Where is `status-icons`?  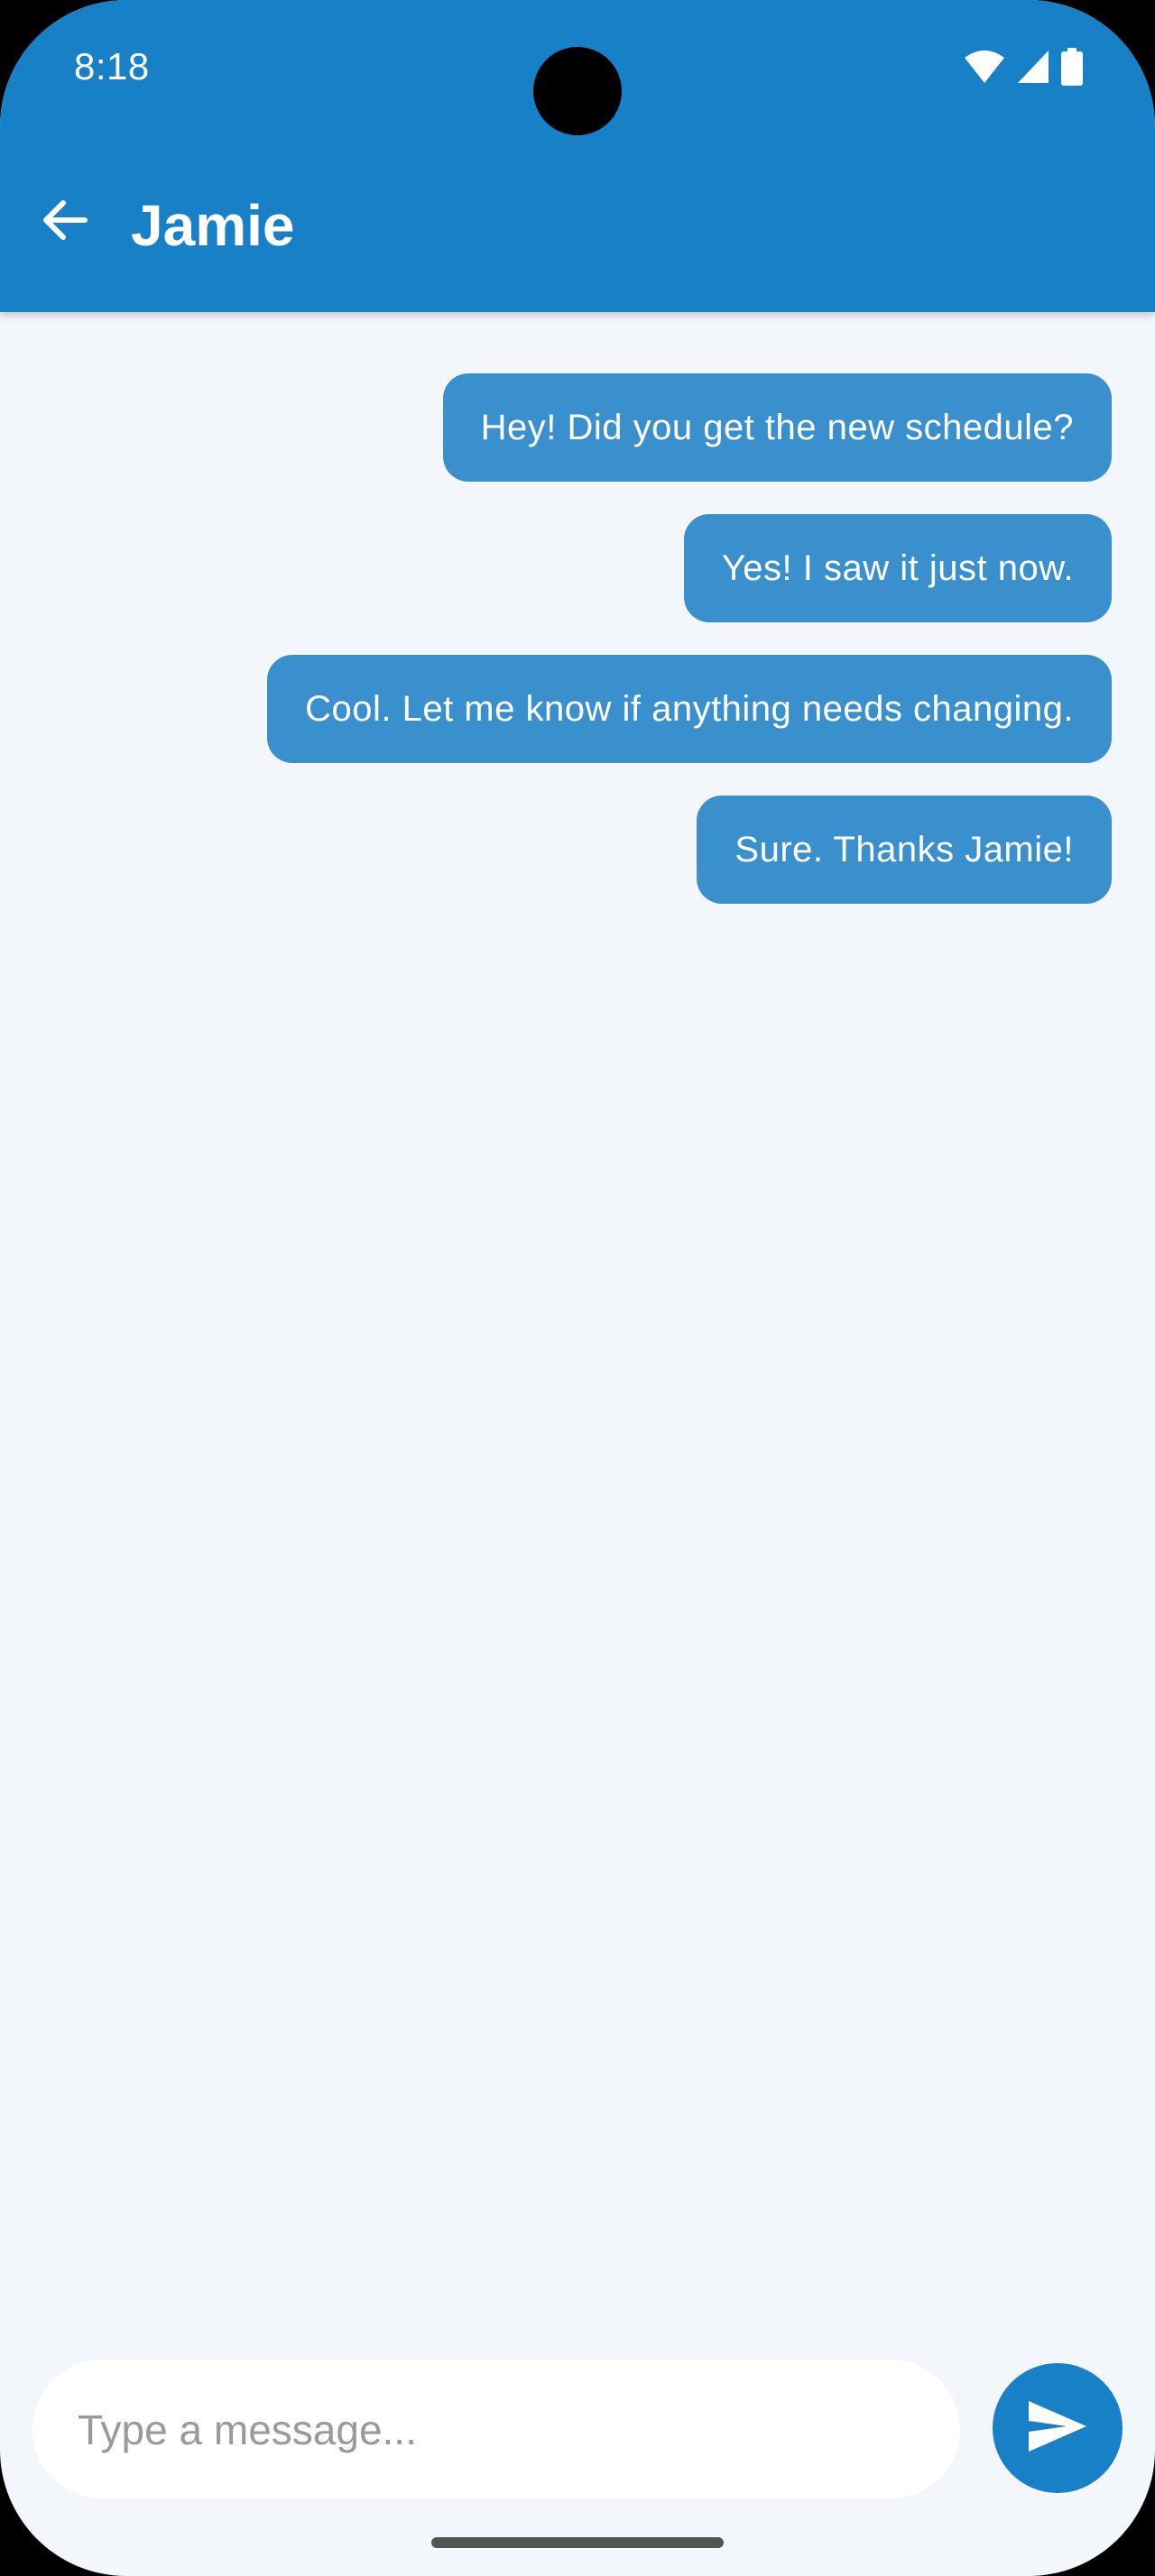 status-icons is located at coordinates (1023, 68).